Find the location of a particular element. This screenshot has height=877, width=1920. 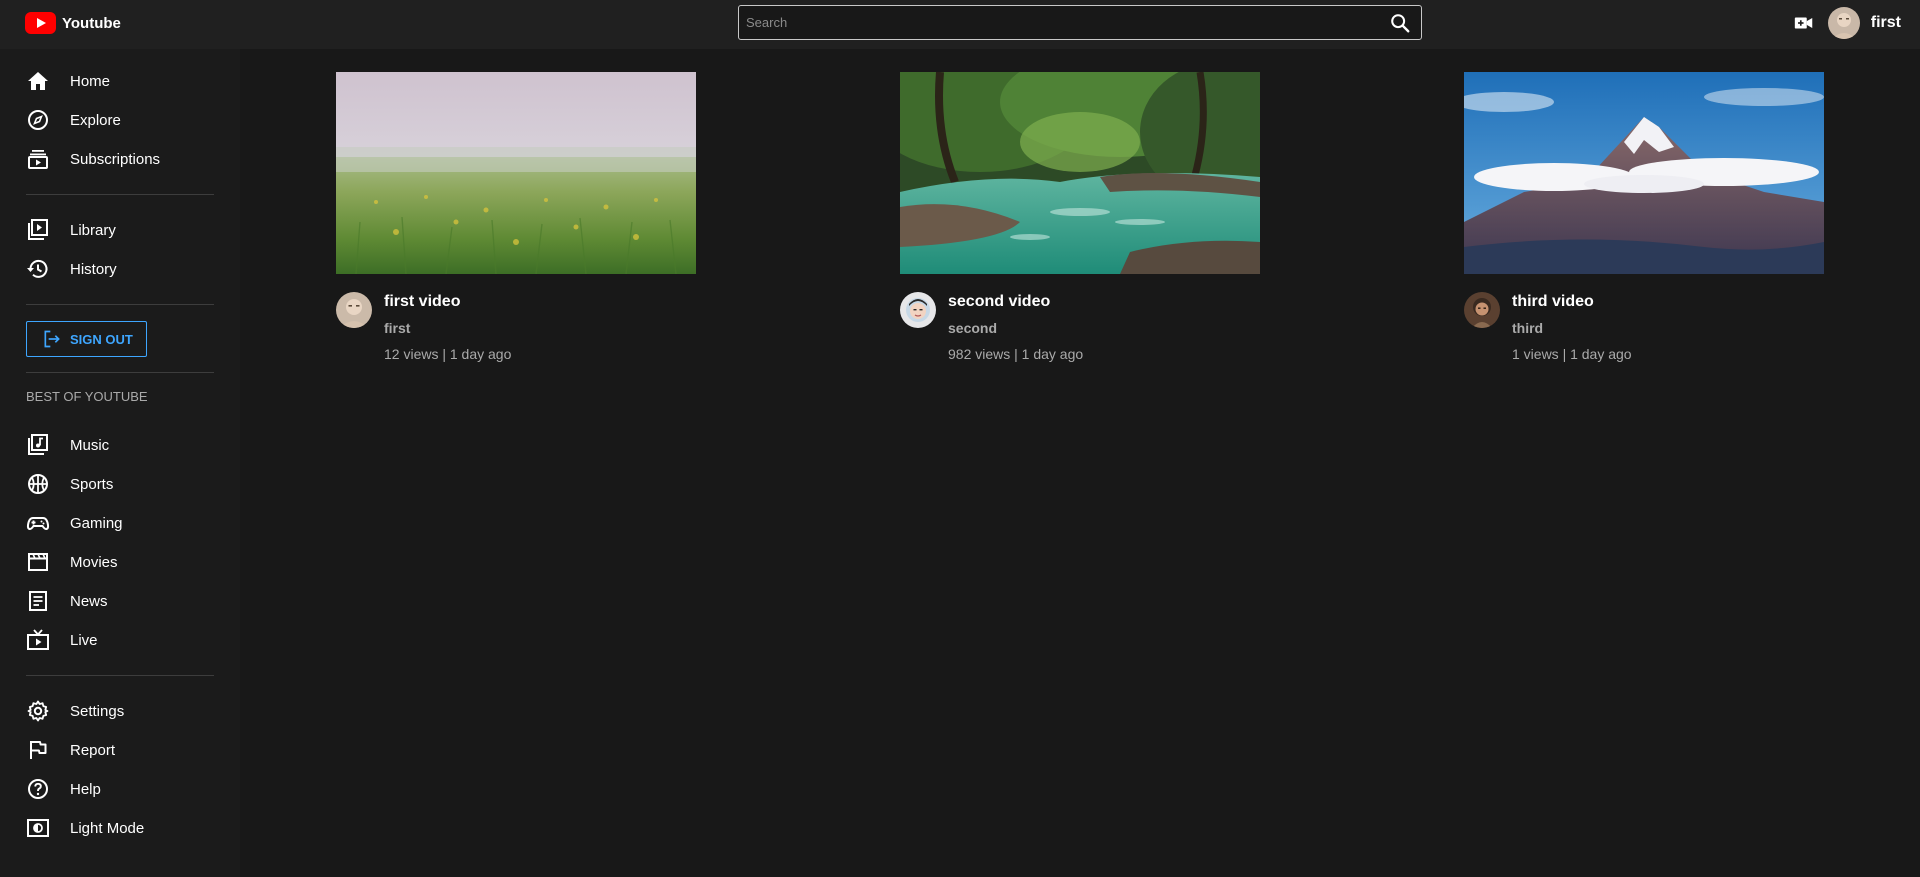

section-title-best-of-youtube: BEST OF YOUTUBE is located at coordinates (87, 396).